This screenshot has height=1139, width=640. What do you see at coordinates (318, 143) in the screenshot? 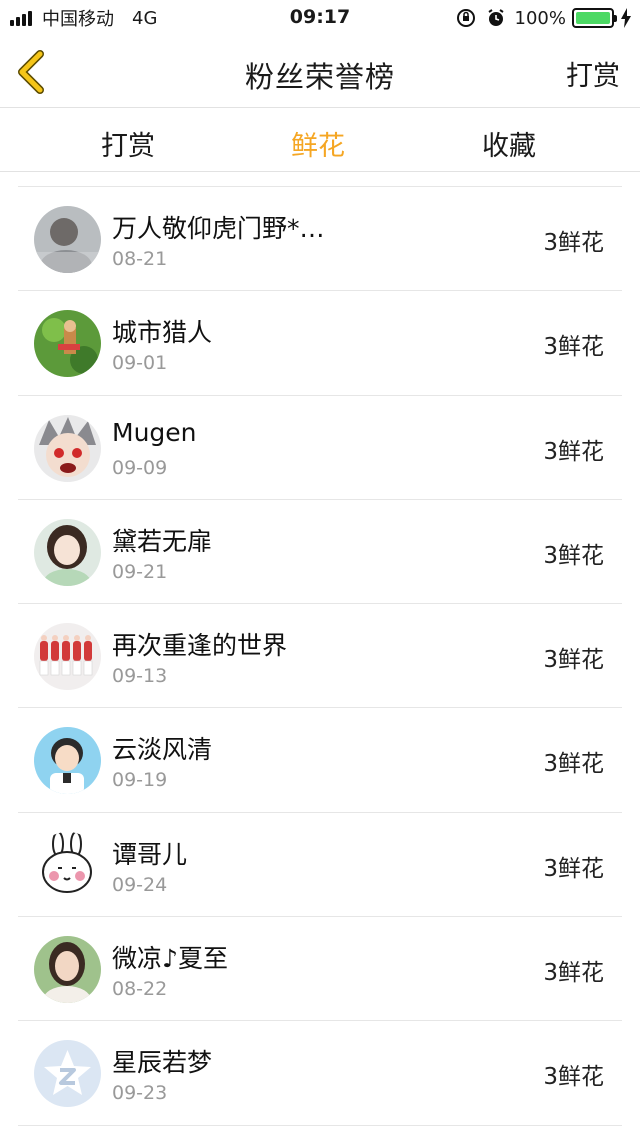
I see `tab-flowers: 鲜花` at bounding box center [318, 143].